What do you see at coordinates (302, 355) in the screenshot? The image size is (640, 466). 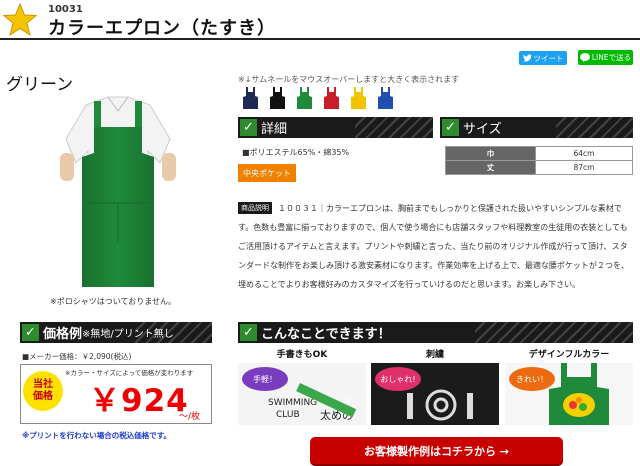 I see `feature-title: 手書きもOK` at bounding box center [302, 355].